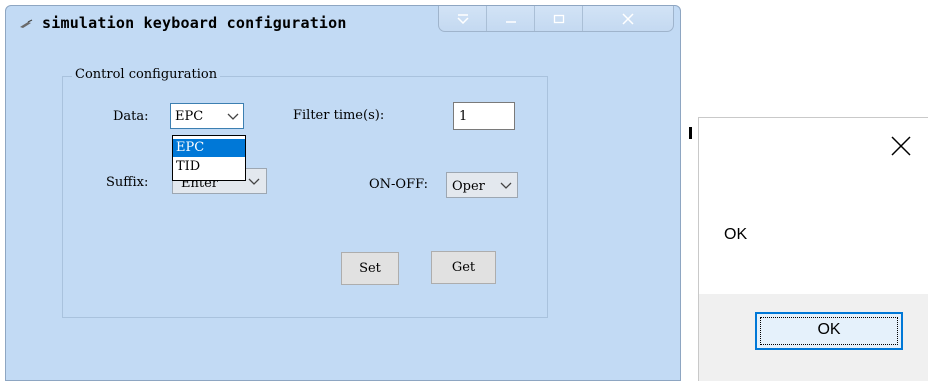 The height and width of the screenshot is (381, 928). I want to click on keyboard-icon, so click(26, 23).